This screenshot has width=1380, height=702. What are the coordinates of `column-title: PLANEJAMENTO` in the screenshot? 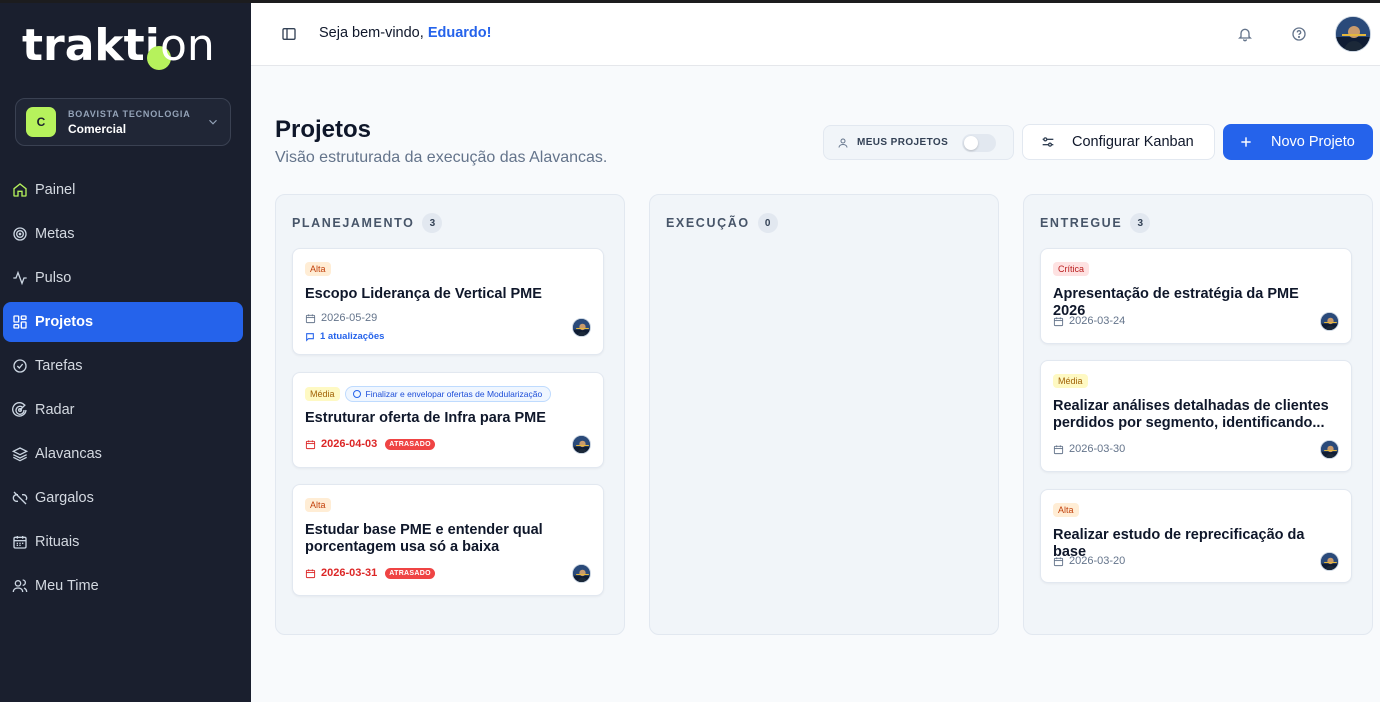 It's located at (353, 223).